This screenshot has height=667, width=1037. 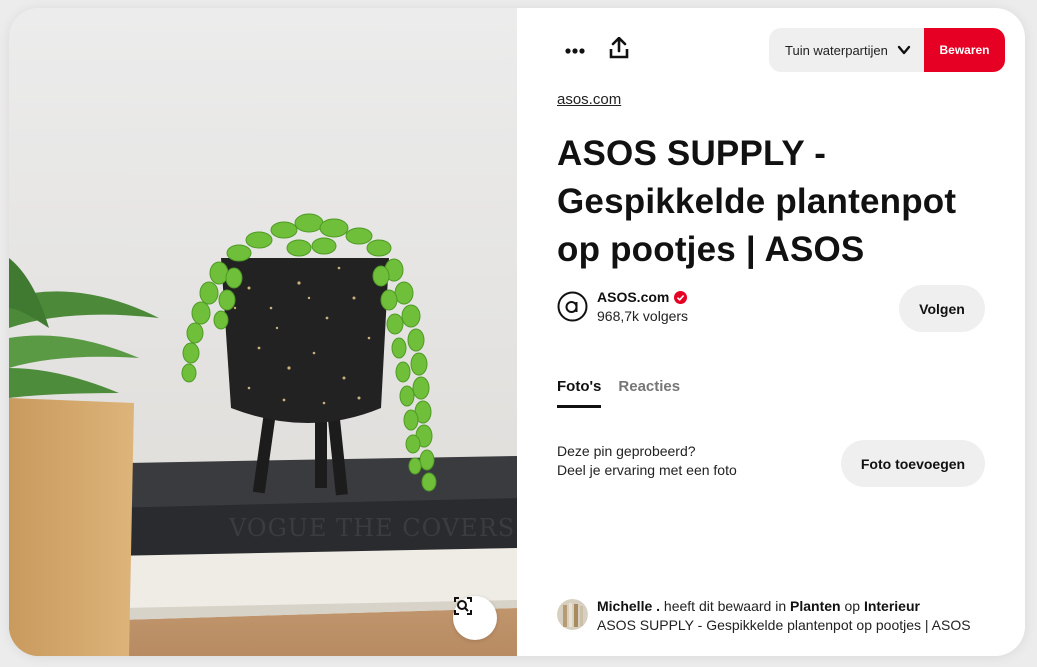 I want to click on share-upload-icon, so click(x=619, y=50).